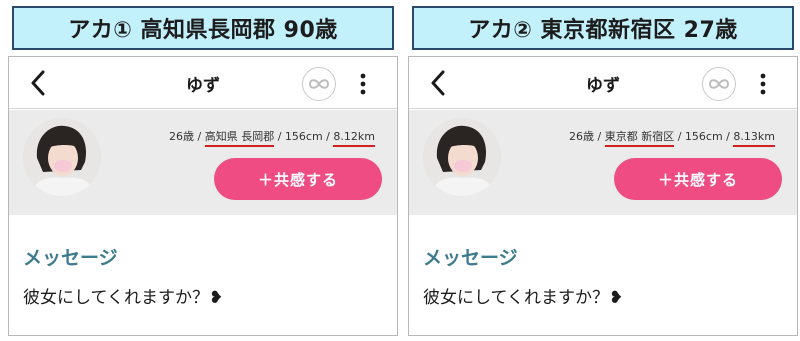  I want to click on profile-meta: 26歳 / 高知県 長岡郡 / 156cm / 8.12km, so click(272, 137).